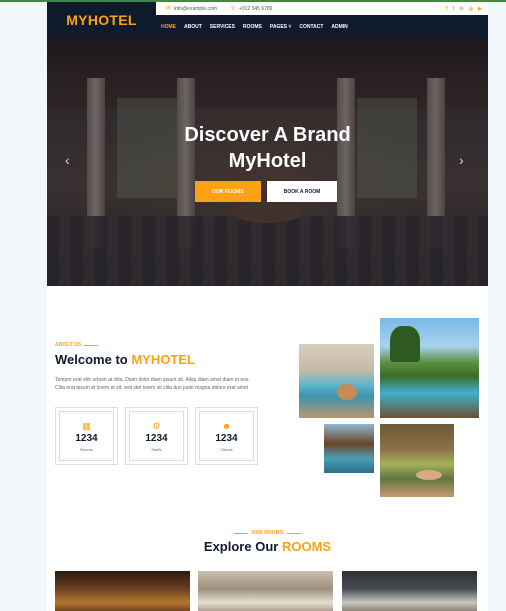 The width and height of the screenshot is (506, 611). What do you see at coordinates (226, 449) in the screenshot?
I see `stat-label: Clients` at bounding box center [226, 449].